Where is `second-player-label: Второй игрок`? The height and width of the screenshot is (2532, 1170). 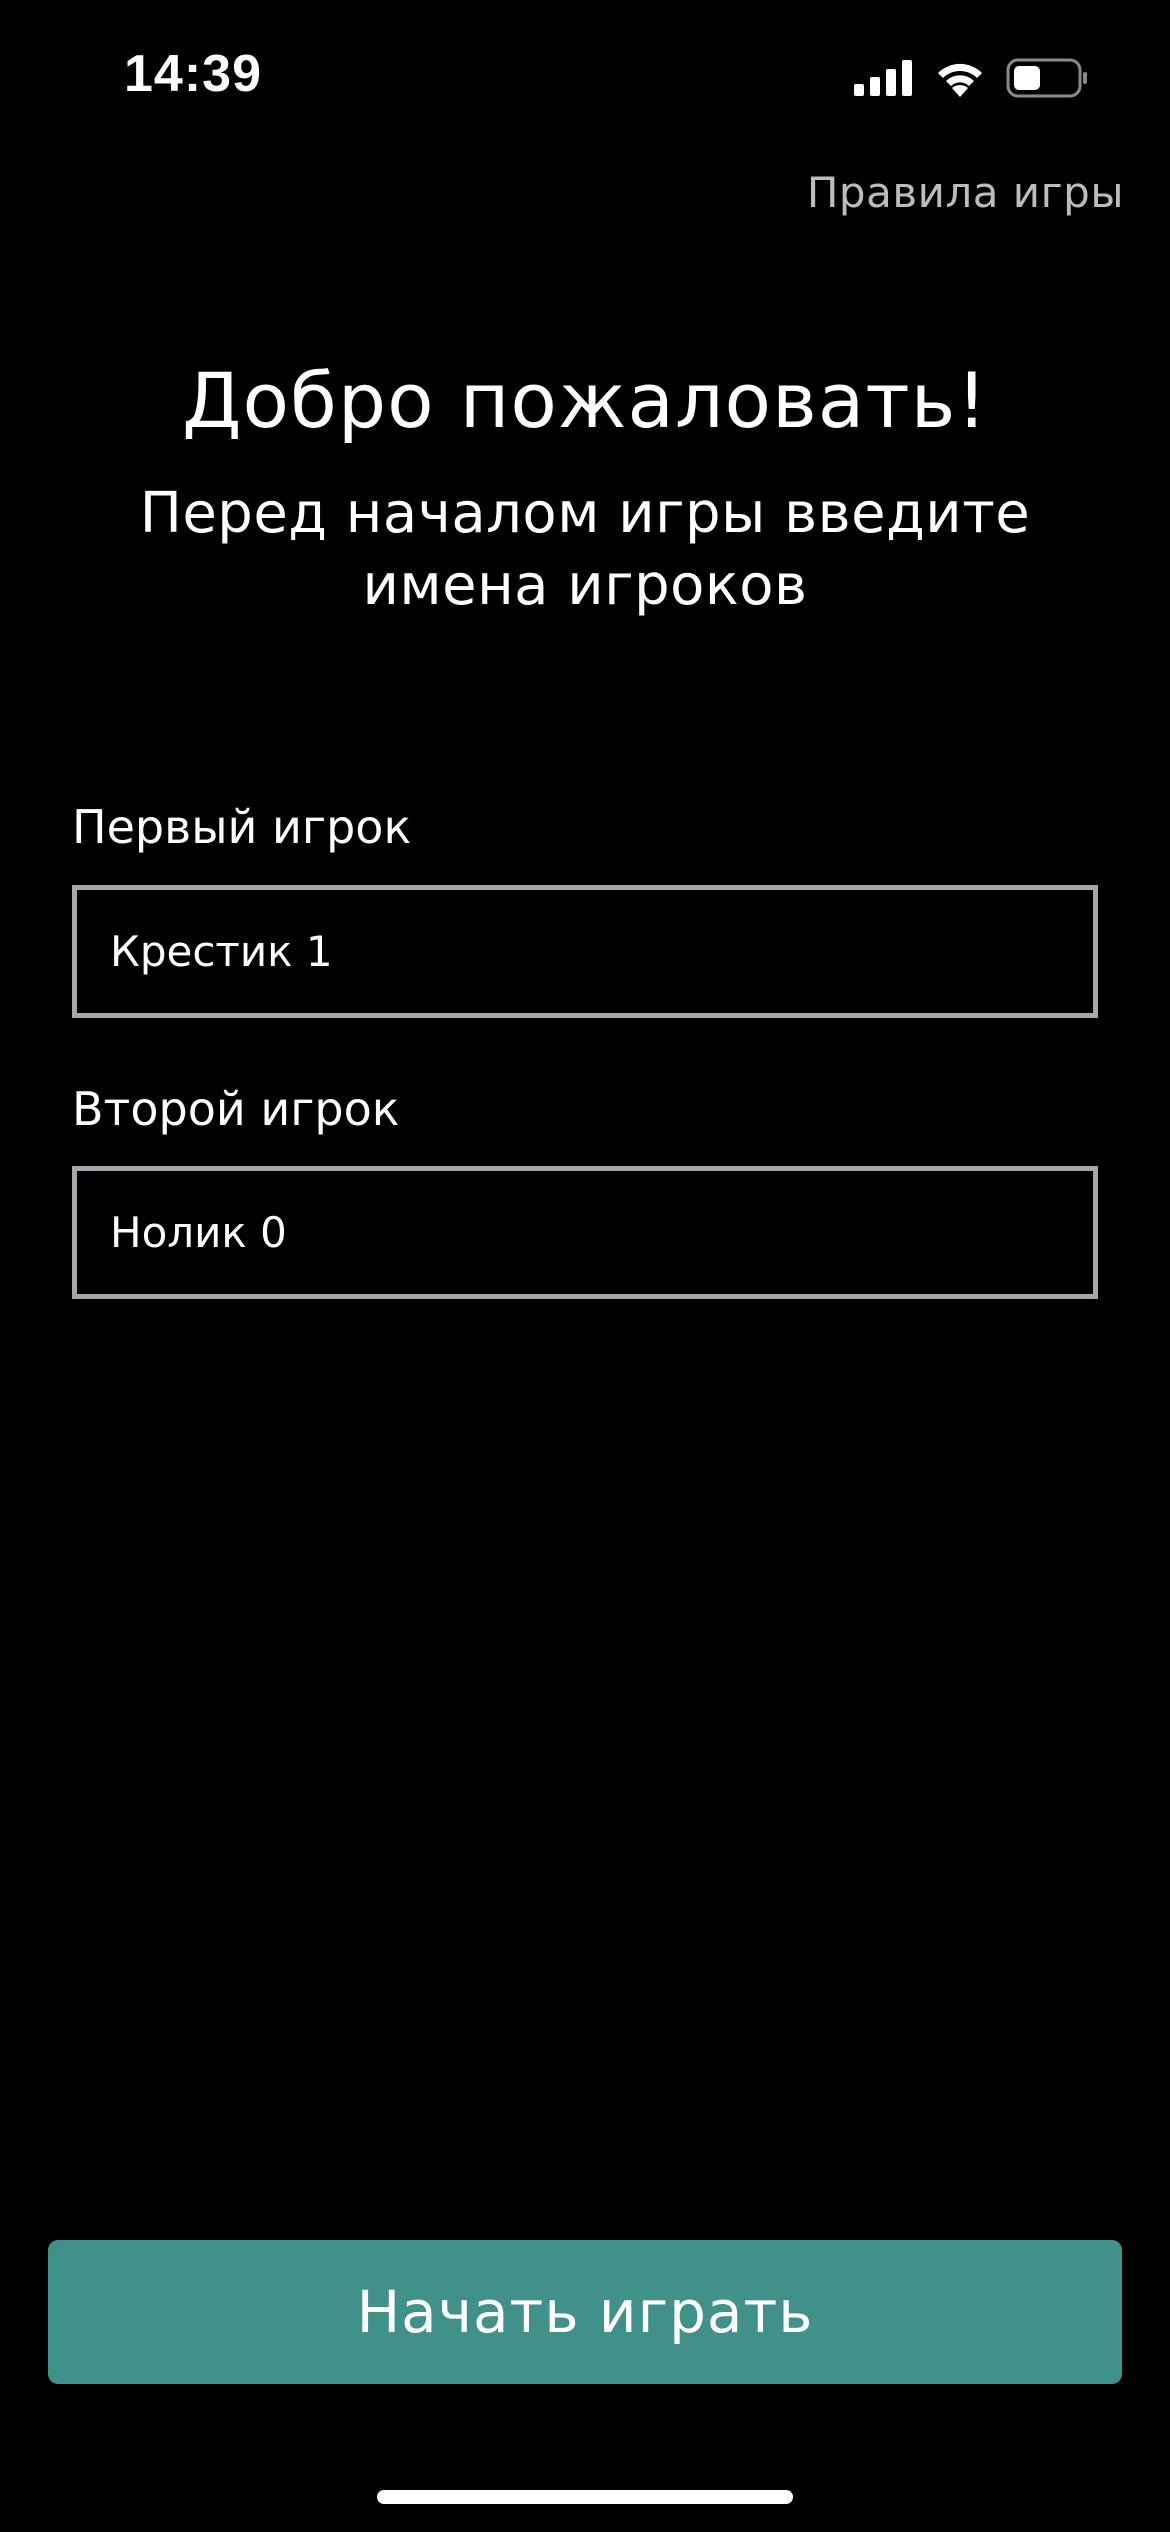
second-player-label: Второй игрок is located at coordinates (236, 1109).